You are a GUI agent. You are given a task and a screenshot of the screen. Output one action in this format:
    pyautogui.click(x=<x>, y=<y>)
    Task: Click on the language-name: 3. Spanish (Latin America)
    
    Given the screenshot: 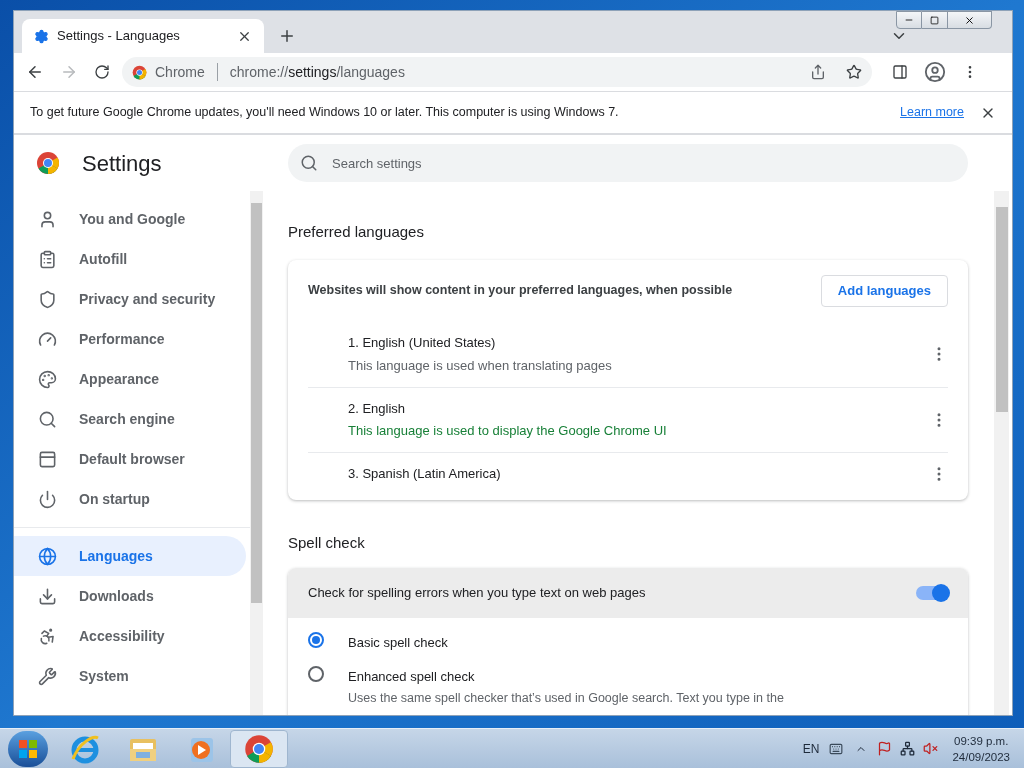 What is the action you would take?
    pyautogui.click(x=425, y=474)
    